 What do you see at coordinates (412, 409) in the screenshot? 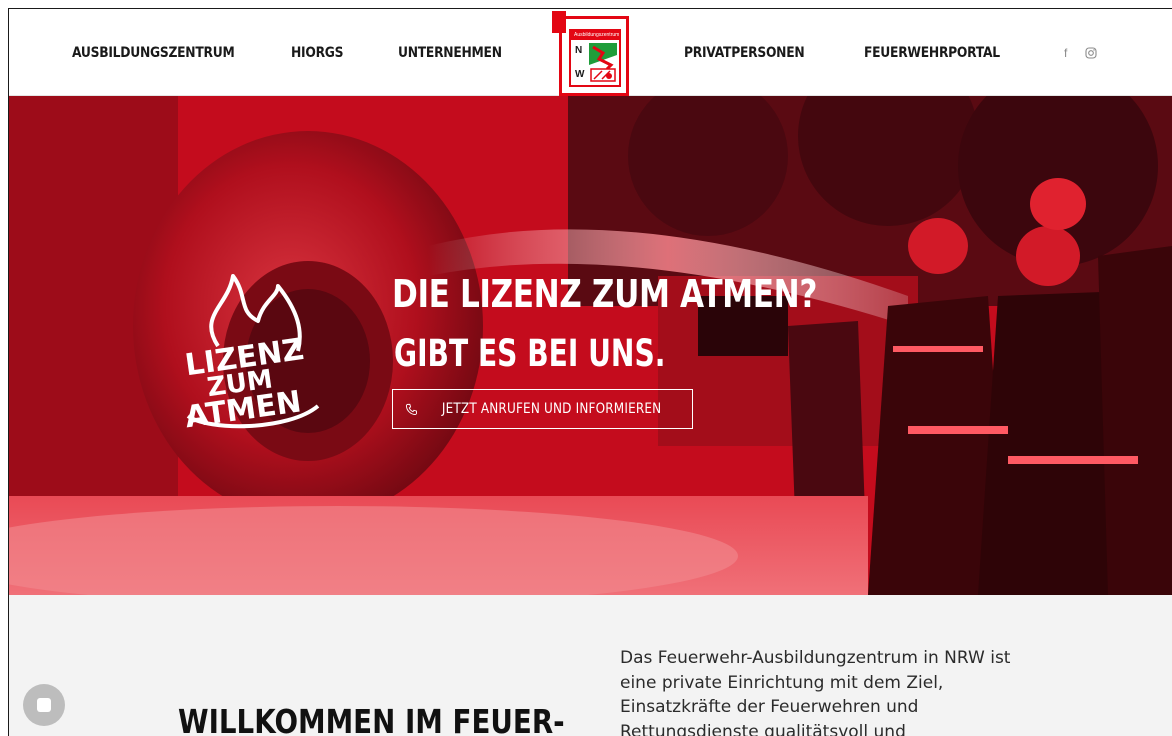
I see `phone-icon` at bounding box center [412, 409].